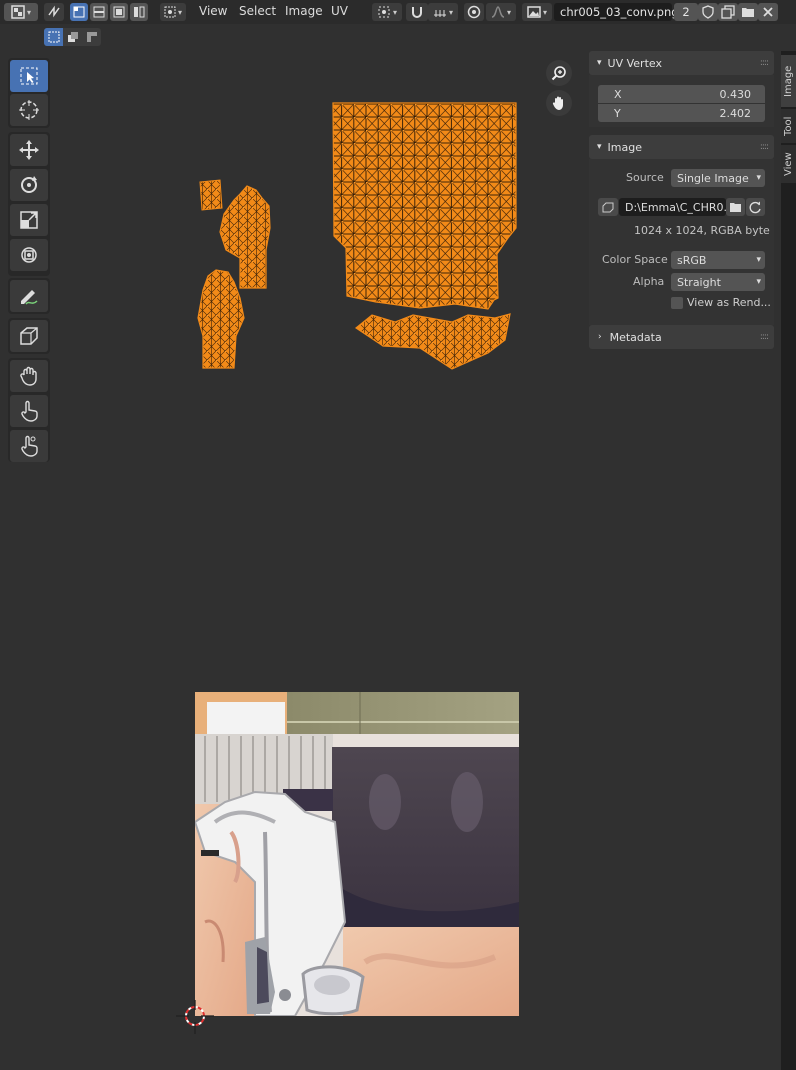 The image size is (796, 1070). Describe the element at coordinates (432, 341) in the screenshot. I see `uv-island-strip` at that location.